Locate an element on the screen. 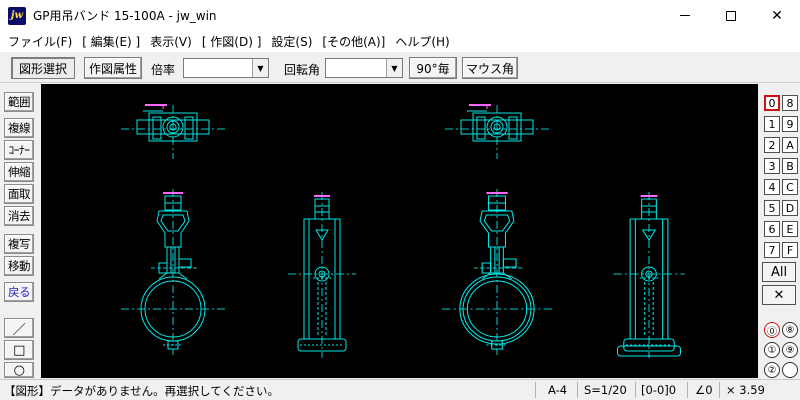  top-view-large is located at coordinates (497, 132).